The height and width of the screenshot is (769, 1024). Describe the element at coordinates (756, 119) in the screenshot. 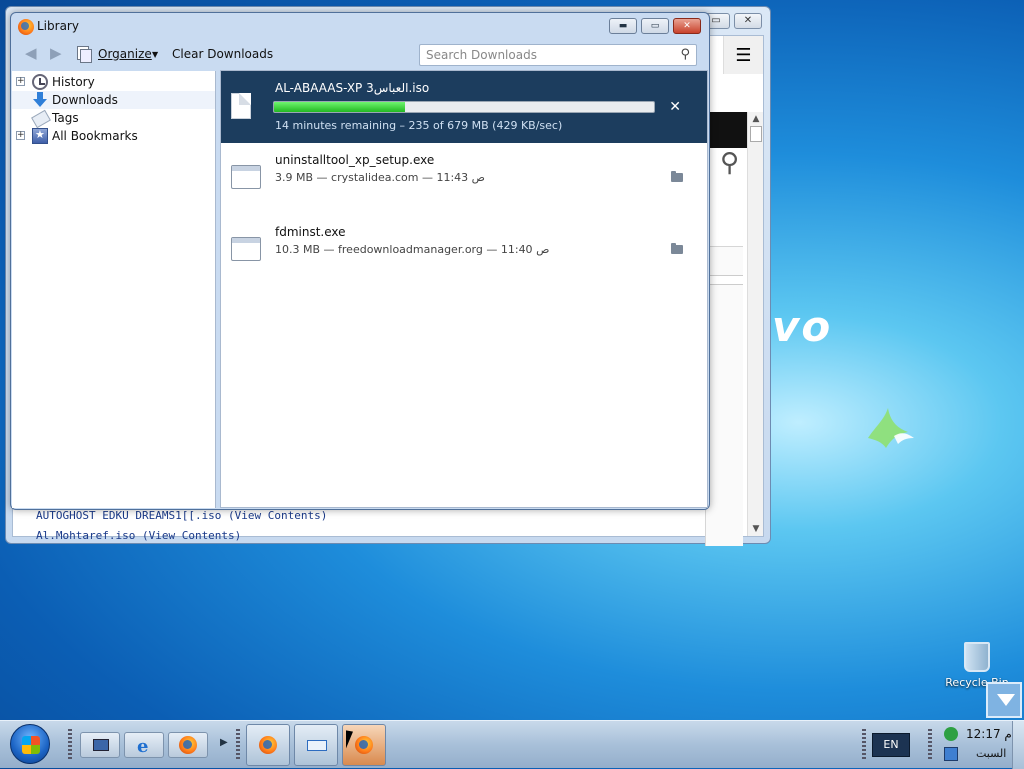

I see `scroll-up-arrow-icon: ▲` at that location.